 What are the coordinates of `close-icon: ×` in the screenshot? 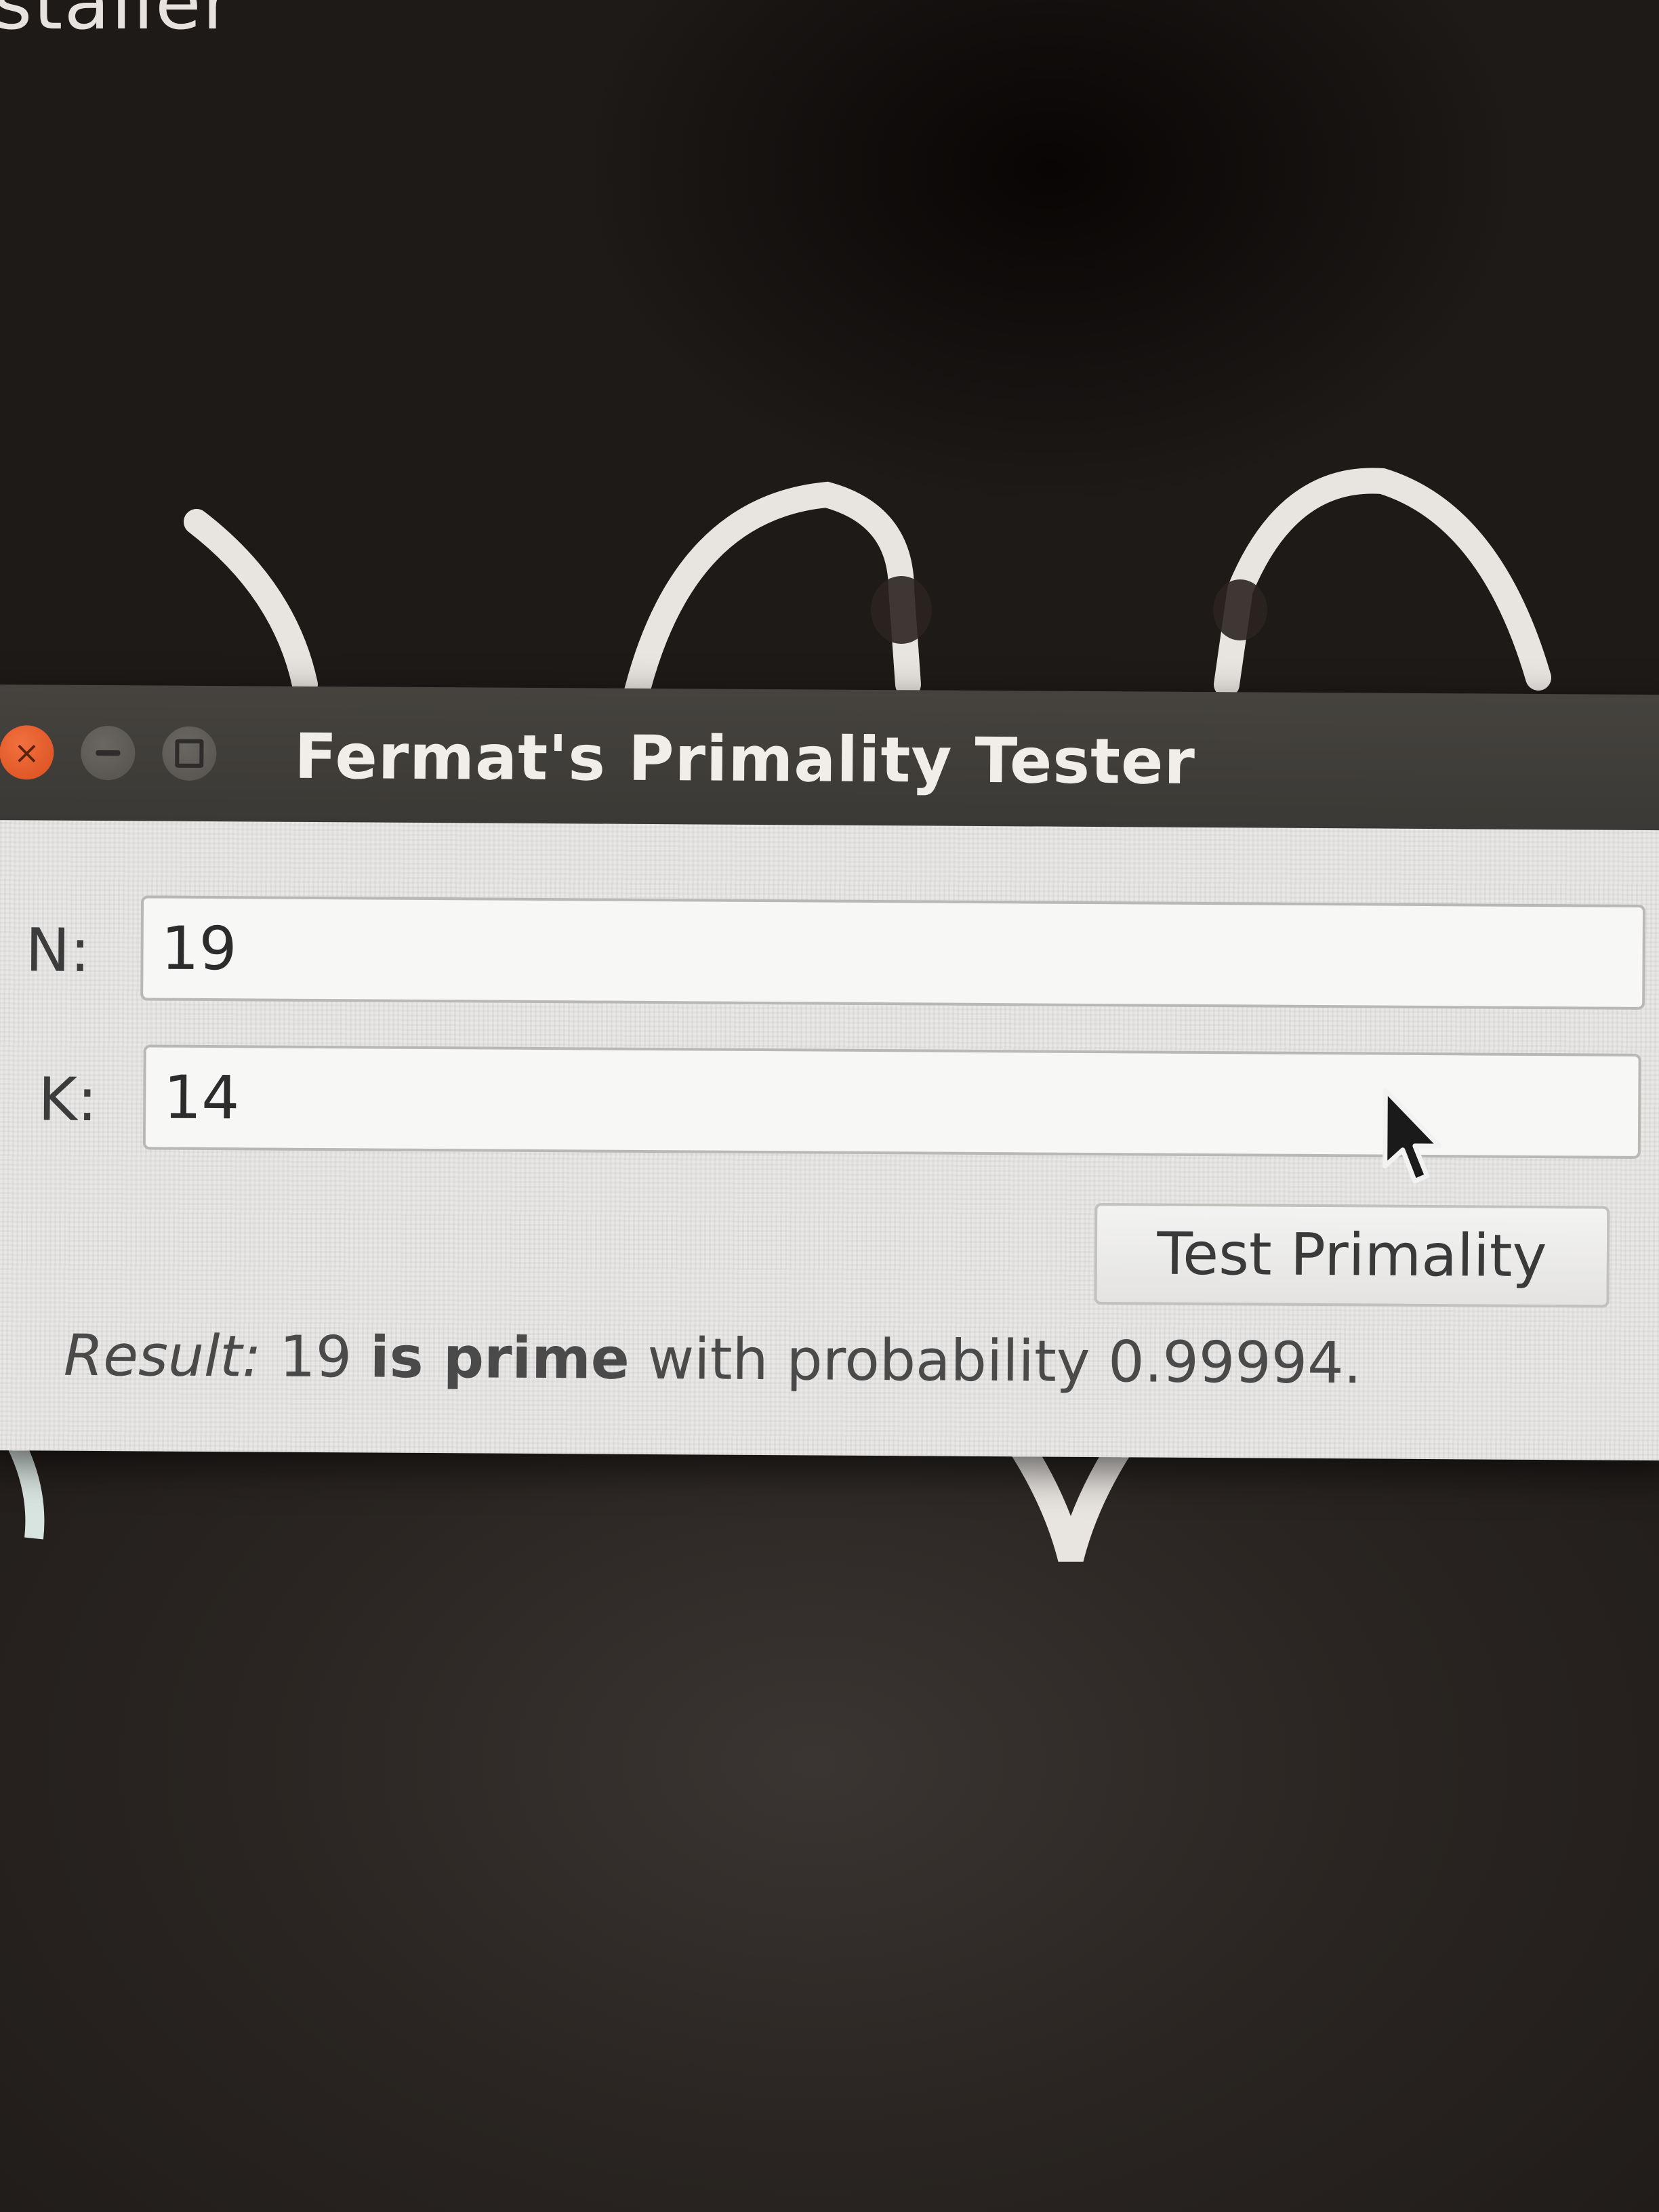 It's located at (26, 752).